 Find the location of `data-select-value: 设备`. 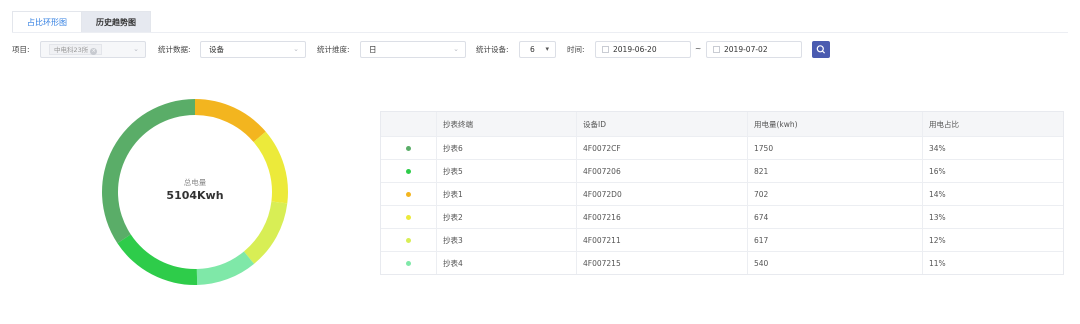

data-select-value: 设备 is located at coordinates (216, 49).